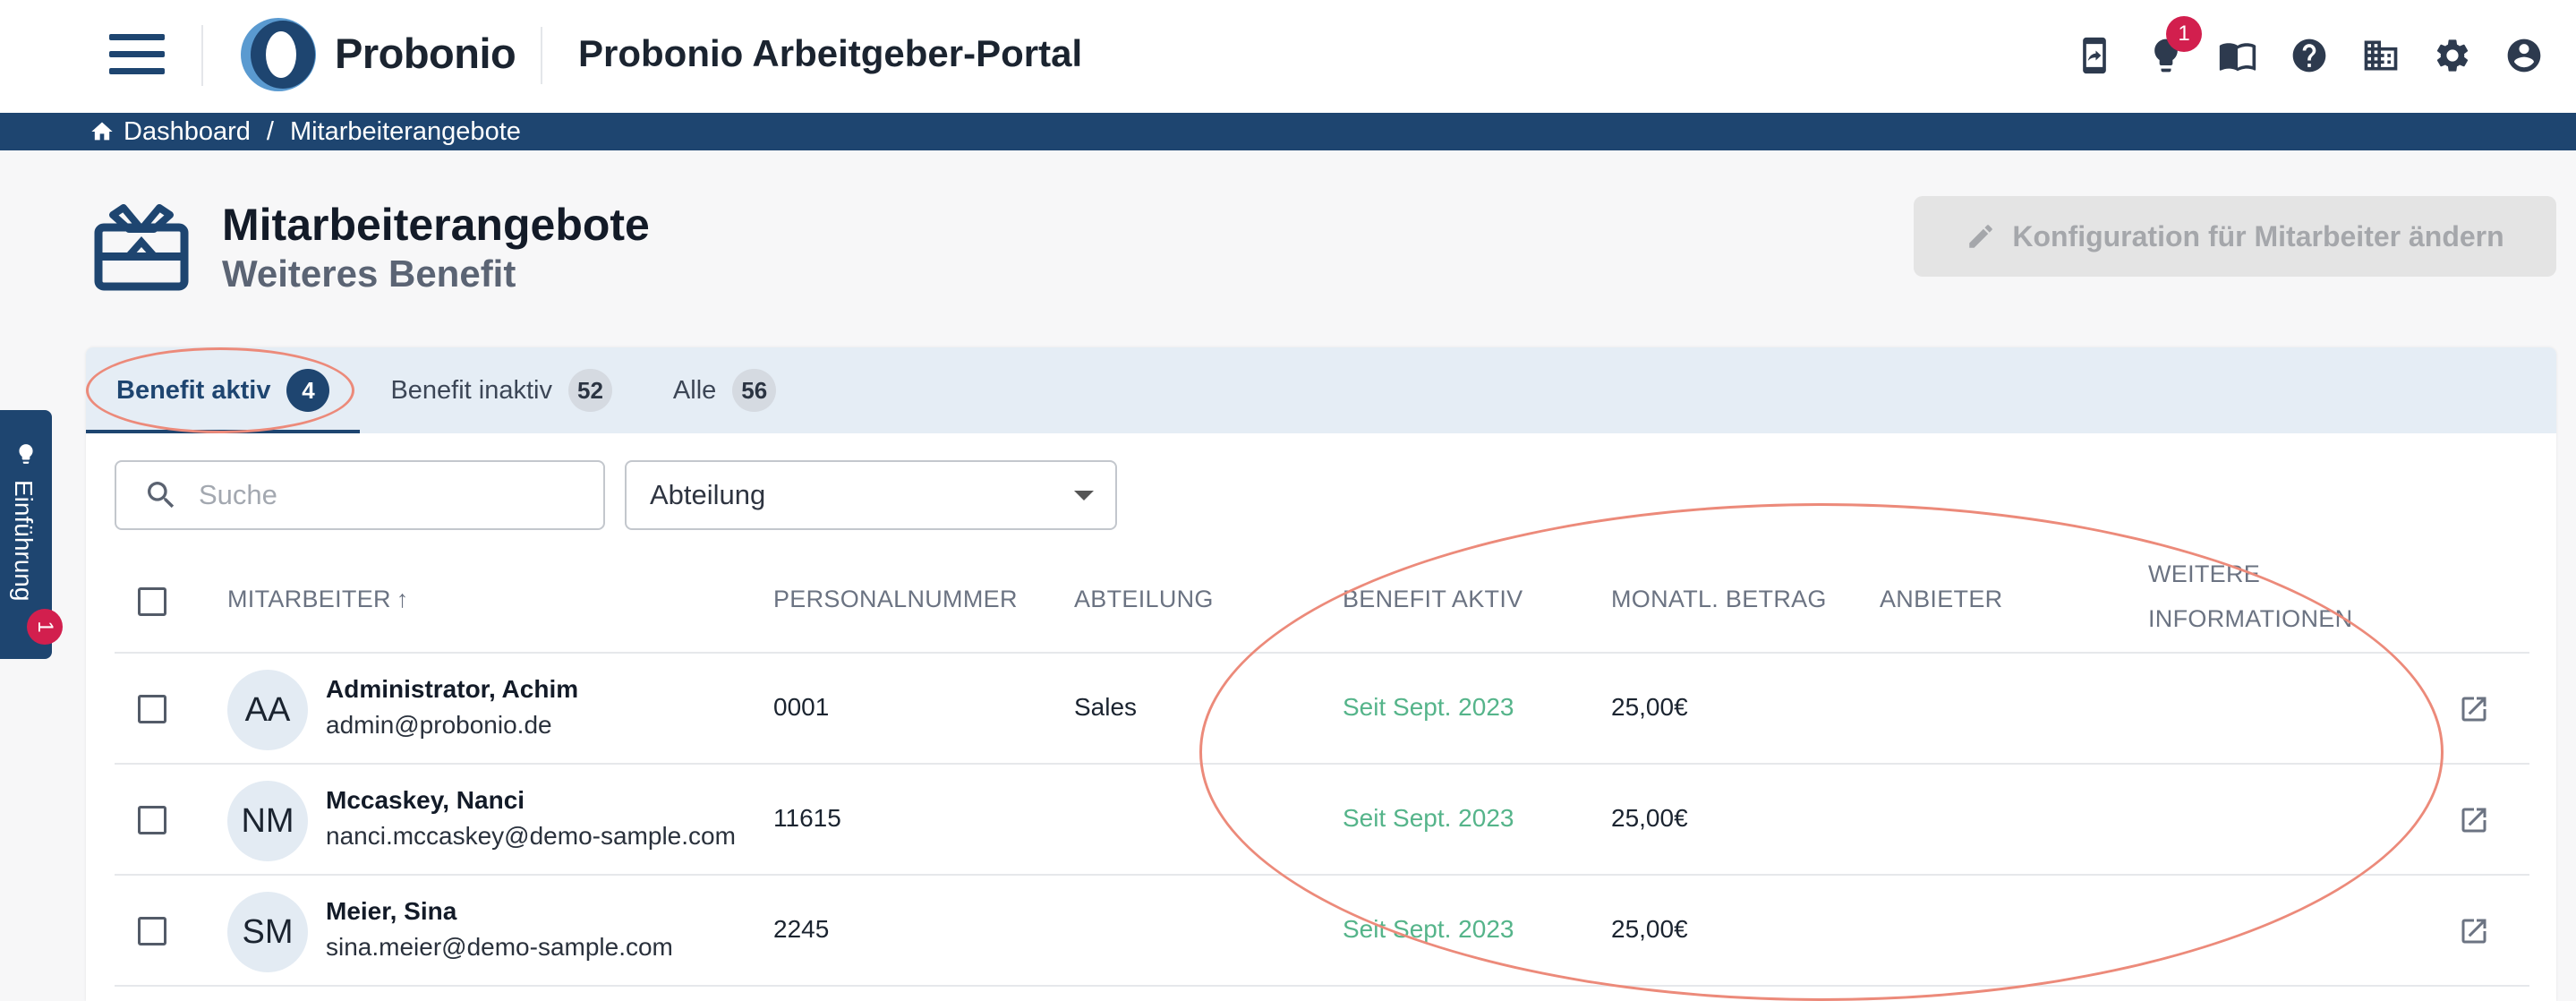 The height and width of the screenshot is (1001, 2576). I want to click on employee-name: Mccaskey, Nanci, so click(425, 800).